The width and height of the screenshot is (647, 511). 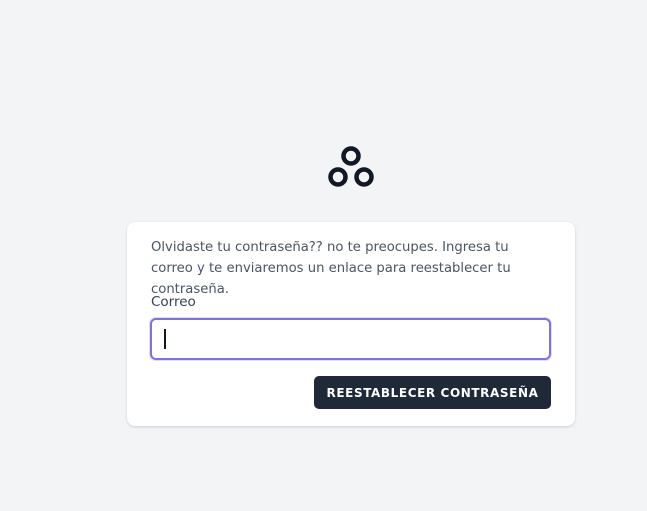 What do you see at coordinates (432, 392) in the screenshot?
I see `reset-password-button: REESTABLECER CONTRASEÑA` at bounding box center [432, 392].